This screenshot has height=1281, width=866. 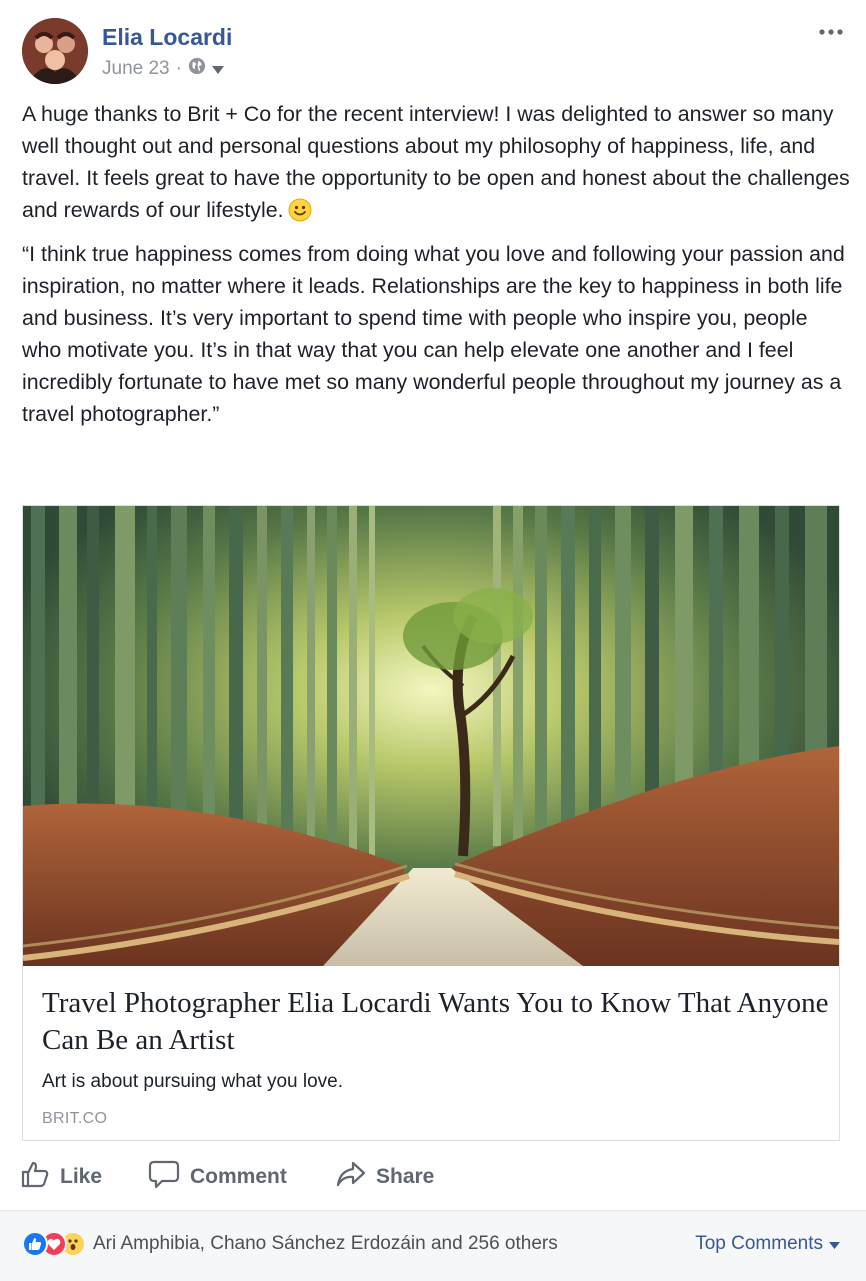 I want to click on smiley-emoji-icon, so click(x=300, y=214).